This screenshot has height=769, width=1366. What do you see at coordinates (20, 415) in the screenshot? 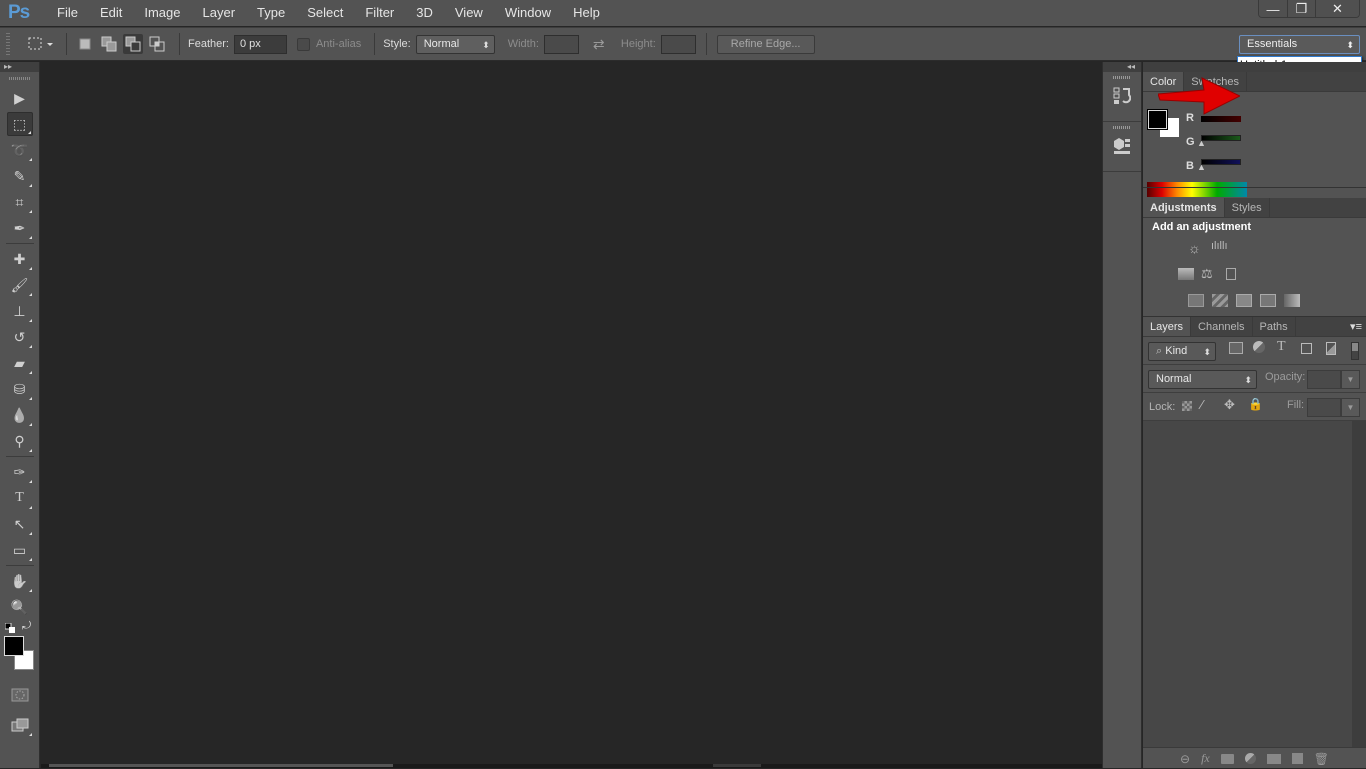
I see `blur-tool: 💧` at bounding box center [20, 415].